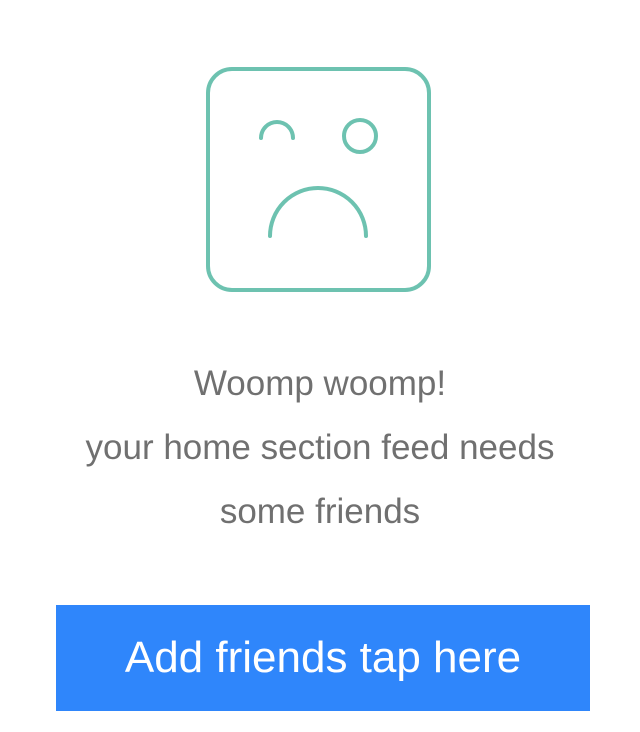 The image size is (640, 732). What do you see at coordinates (320, 511) in the screenshot?
I see `message-line-2: some friends` at bounding box center [320, 511].